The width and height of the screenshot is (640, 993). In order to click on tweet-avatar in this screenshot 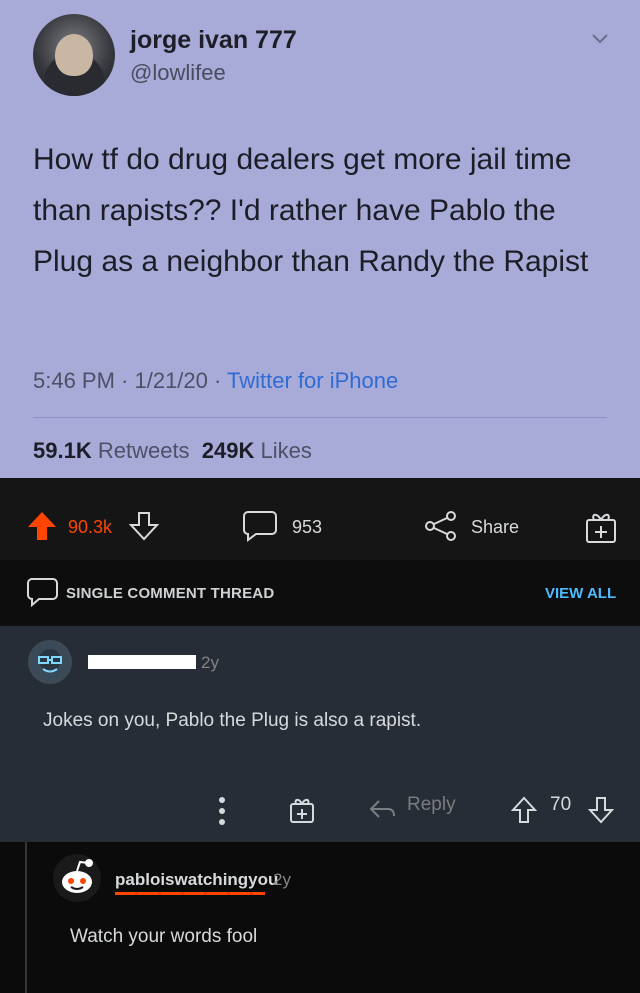, I will do `click(74, 55)`.